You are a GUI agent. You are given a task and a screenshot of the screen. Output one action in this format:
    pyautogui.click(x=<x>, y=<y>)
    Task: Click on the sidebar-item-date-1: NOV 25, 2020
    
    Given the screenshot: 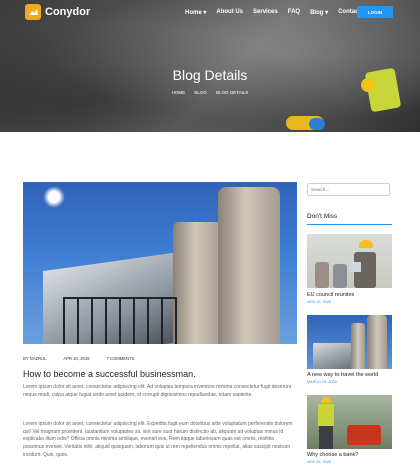 What is the action you would take?
    pyautogui.click(x=319, y=302)
    